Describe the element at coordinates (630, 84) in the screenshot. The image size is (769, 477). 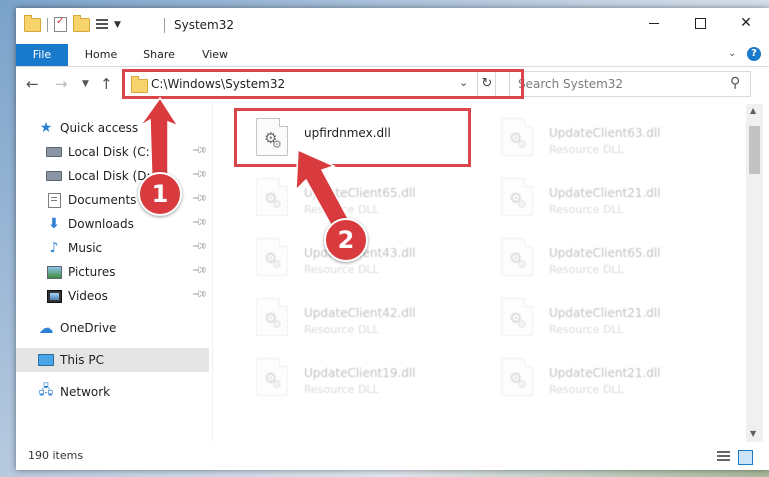
I see `search-input: Search System32 ⚲` at that location.